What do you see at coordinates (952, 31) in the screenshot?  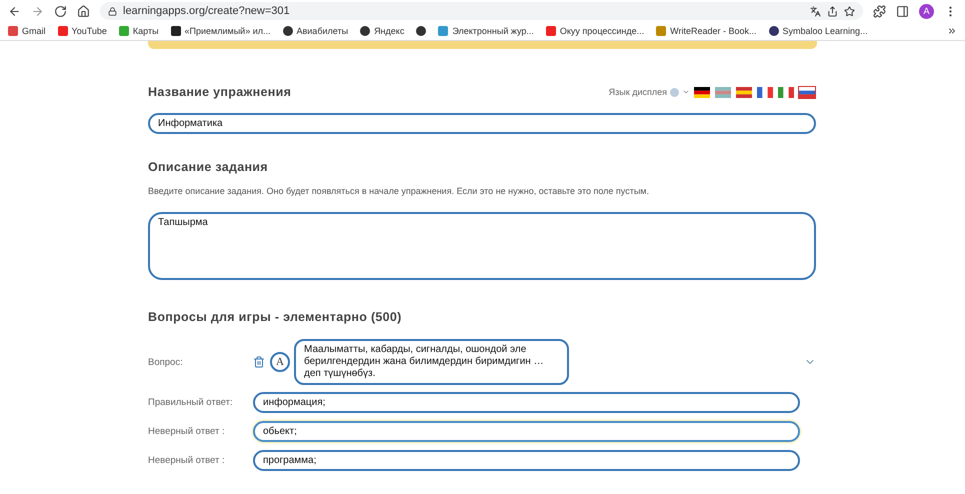 I see `more-bookmarks-icon` at bounding box center [952, 31].